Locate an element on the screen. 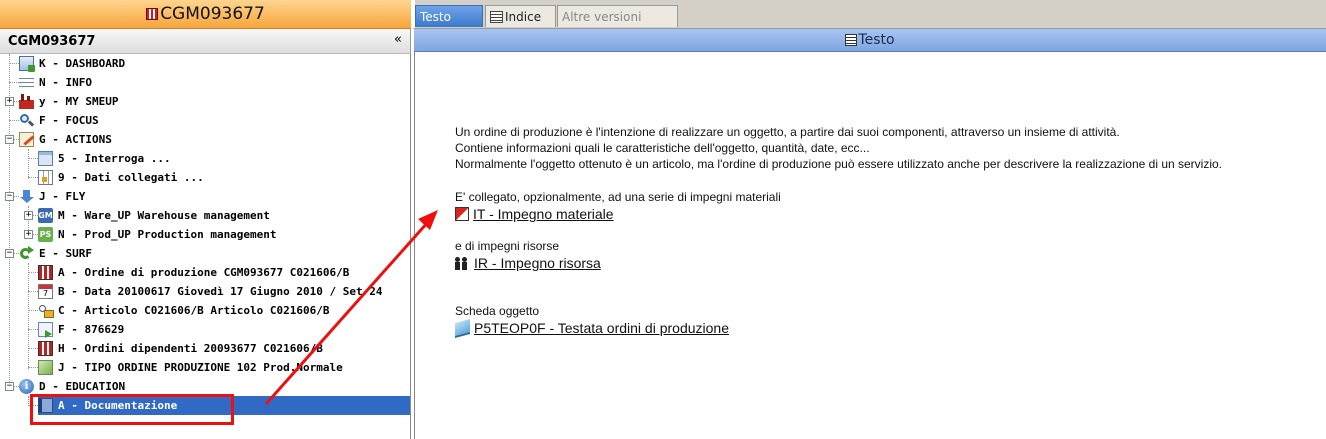 This screenshot has height=439, width=1326. material-commitment-icon is located at coordinates (462, 214).